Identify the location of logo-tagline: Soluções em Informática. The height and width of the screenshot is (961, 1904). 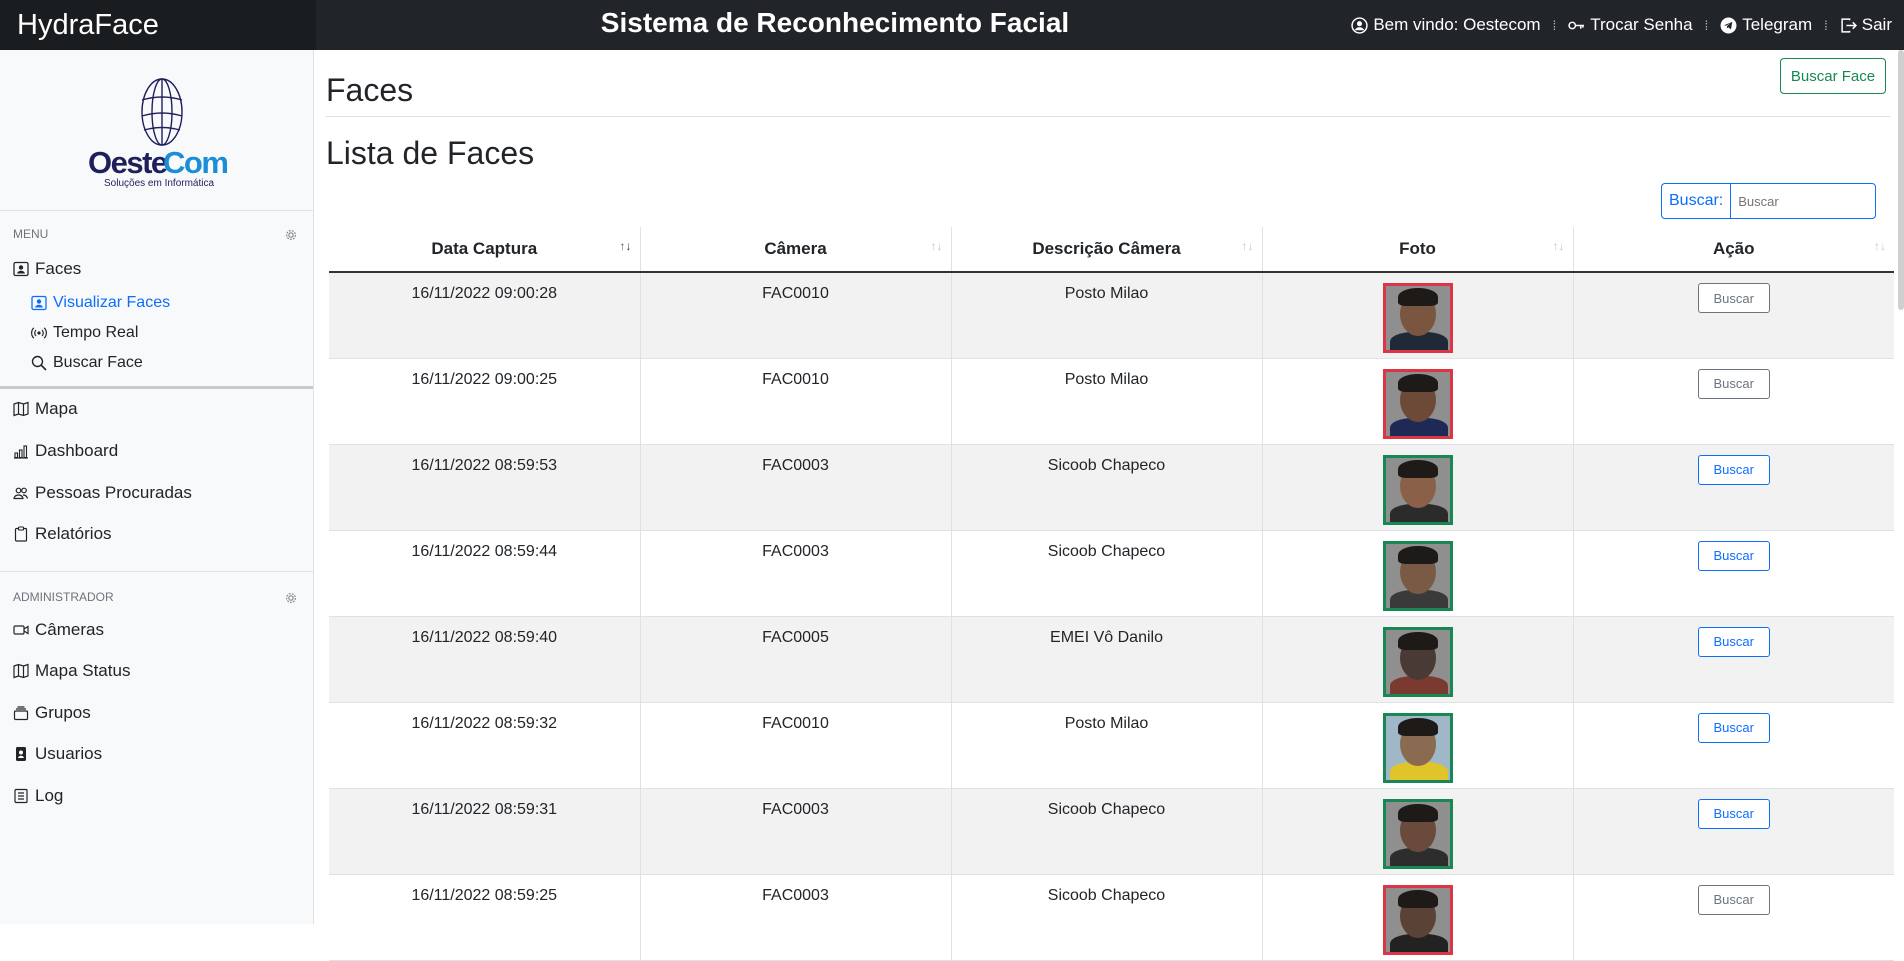
(159, 183).